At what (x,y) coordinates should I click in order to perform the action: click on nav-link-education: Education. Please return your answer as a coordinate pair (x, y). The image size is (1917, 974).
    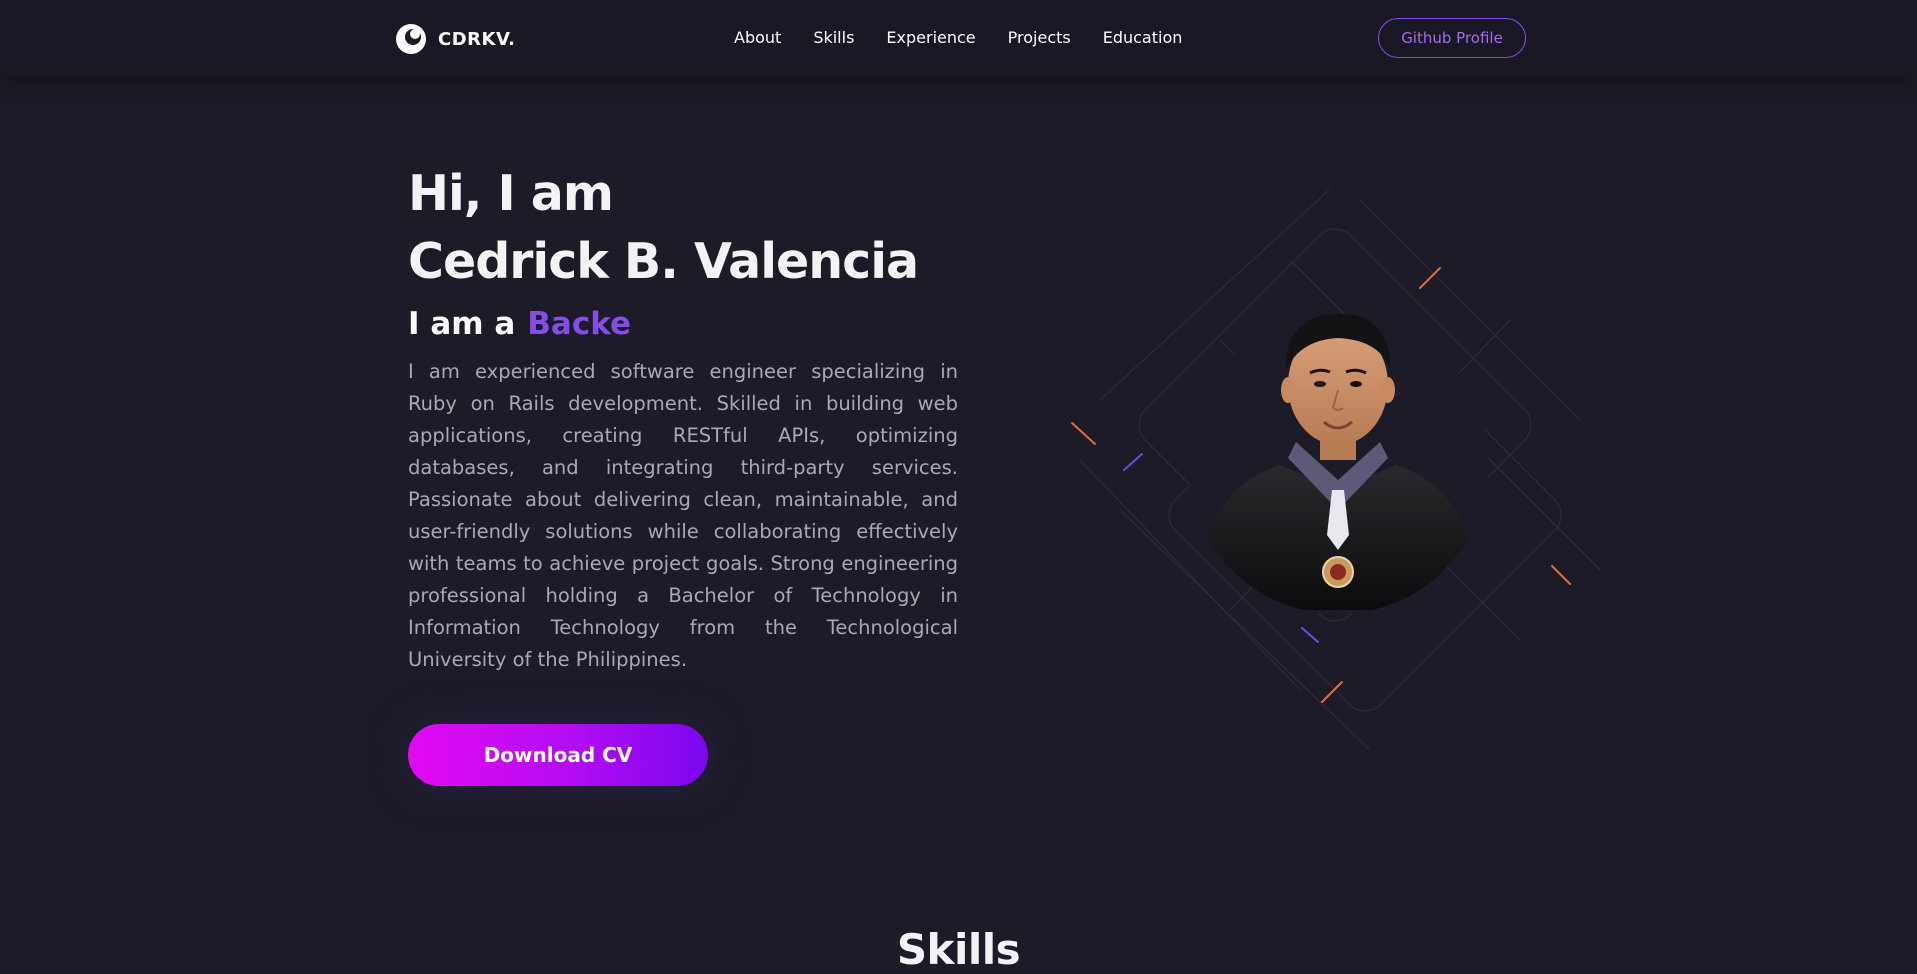
    Looking at the image, I should click on (1143, 37).